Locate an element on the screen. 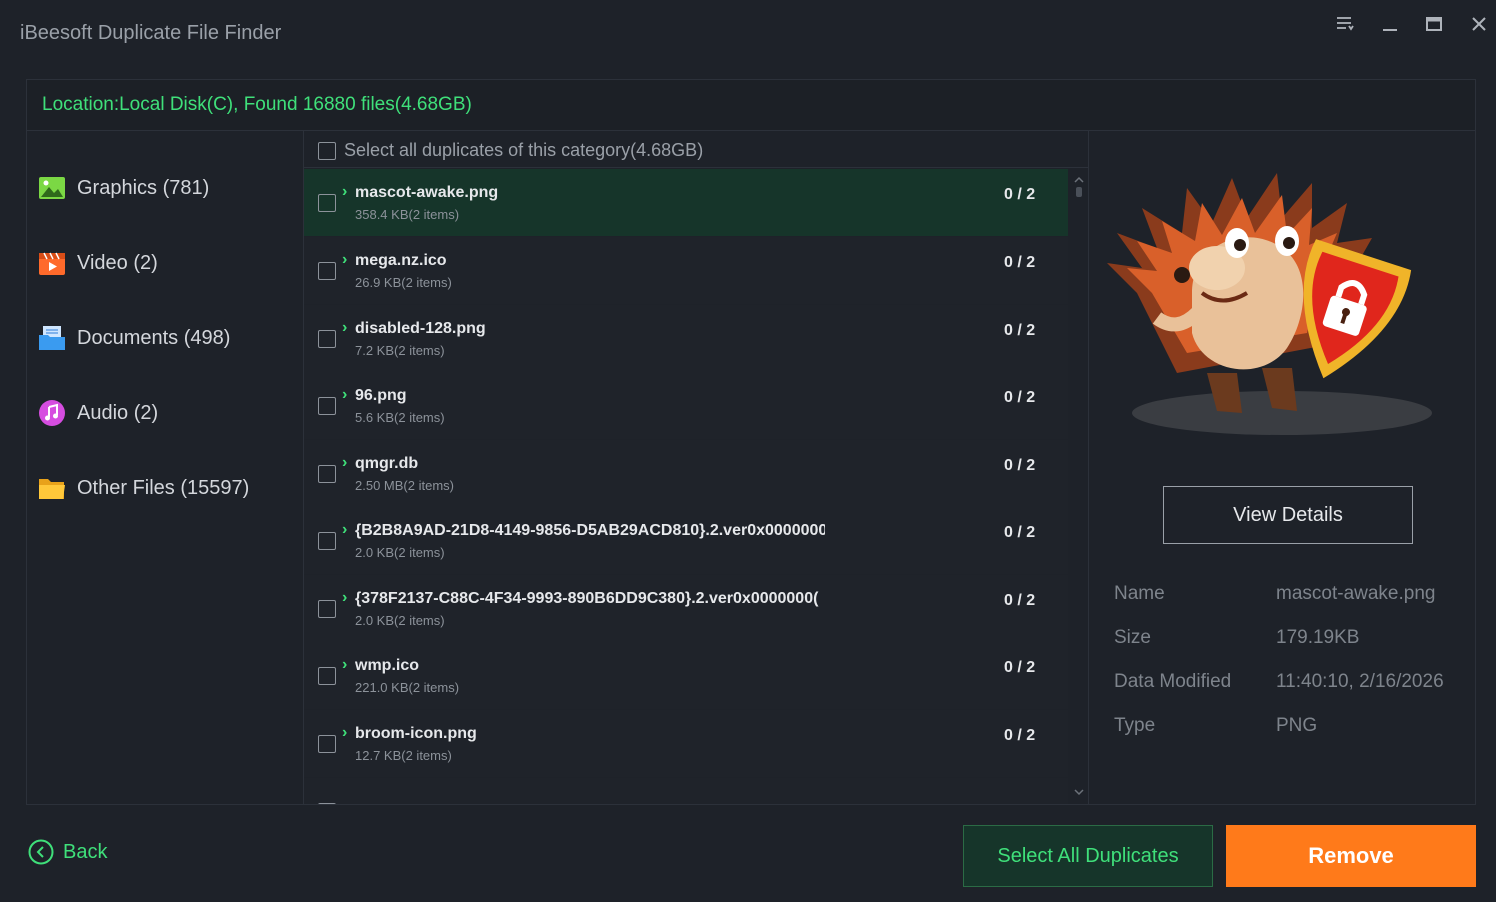 The image size is (1496, 902). back-label: Back is located at coordinates (85, 852).